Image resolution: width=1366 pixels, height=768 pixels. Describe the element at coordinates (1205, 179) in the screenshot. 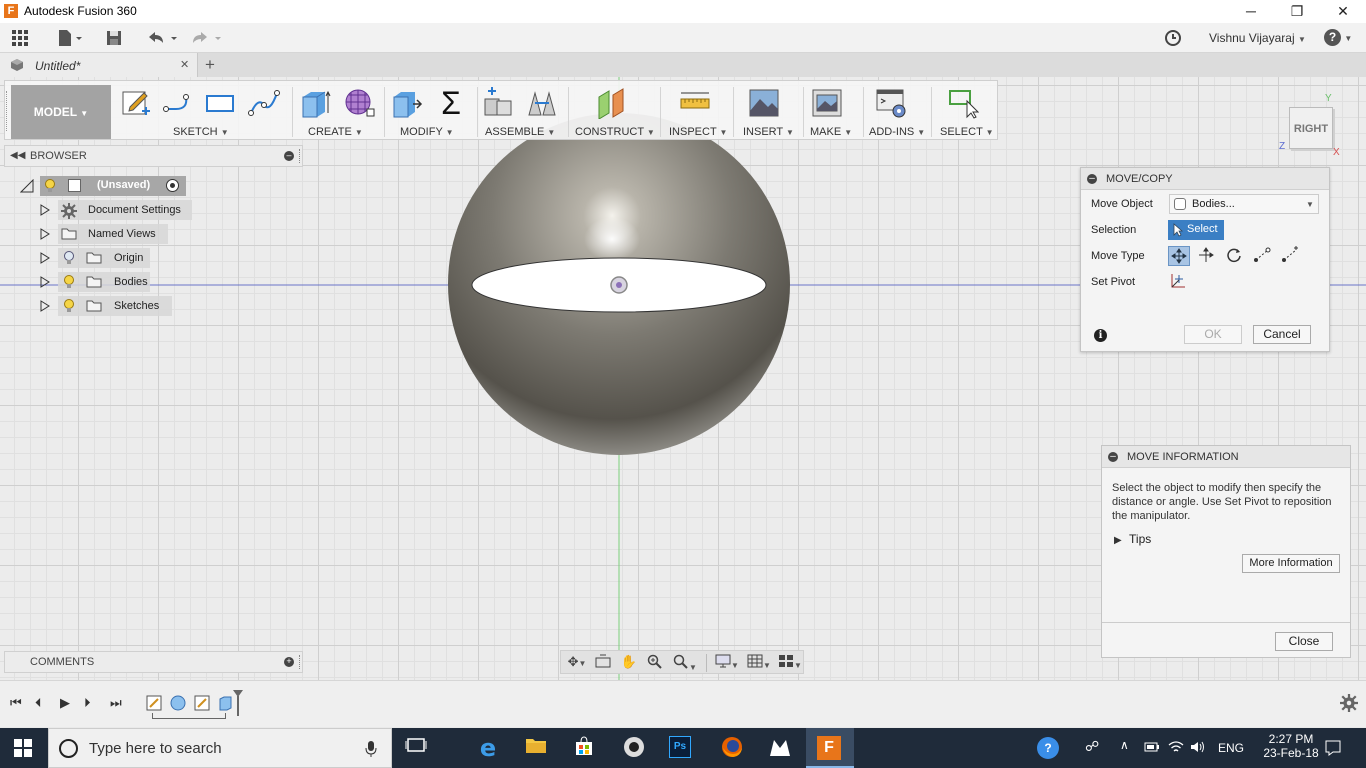

I see `move-copy-header: – MOVE/COPY` at that location.